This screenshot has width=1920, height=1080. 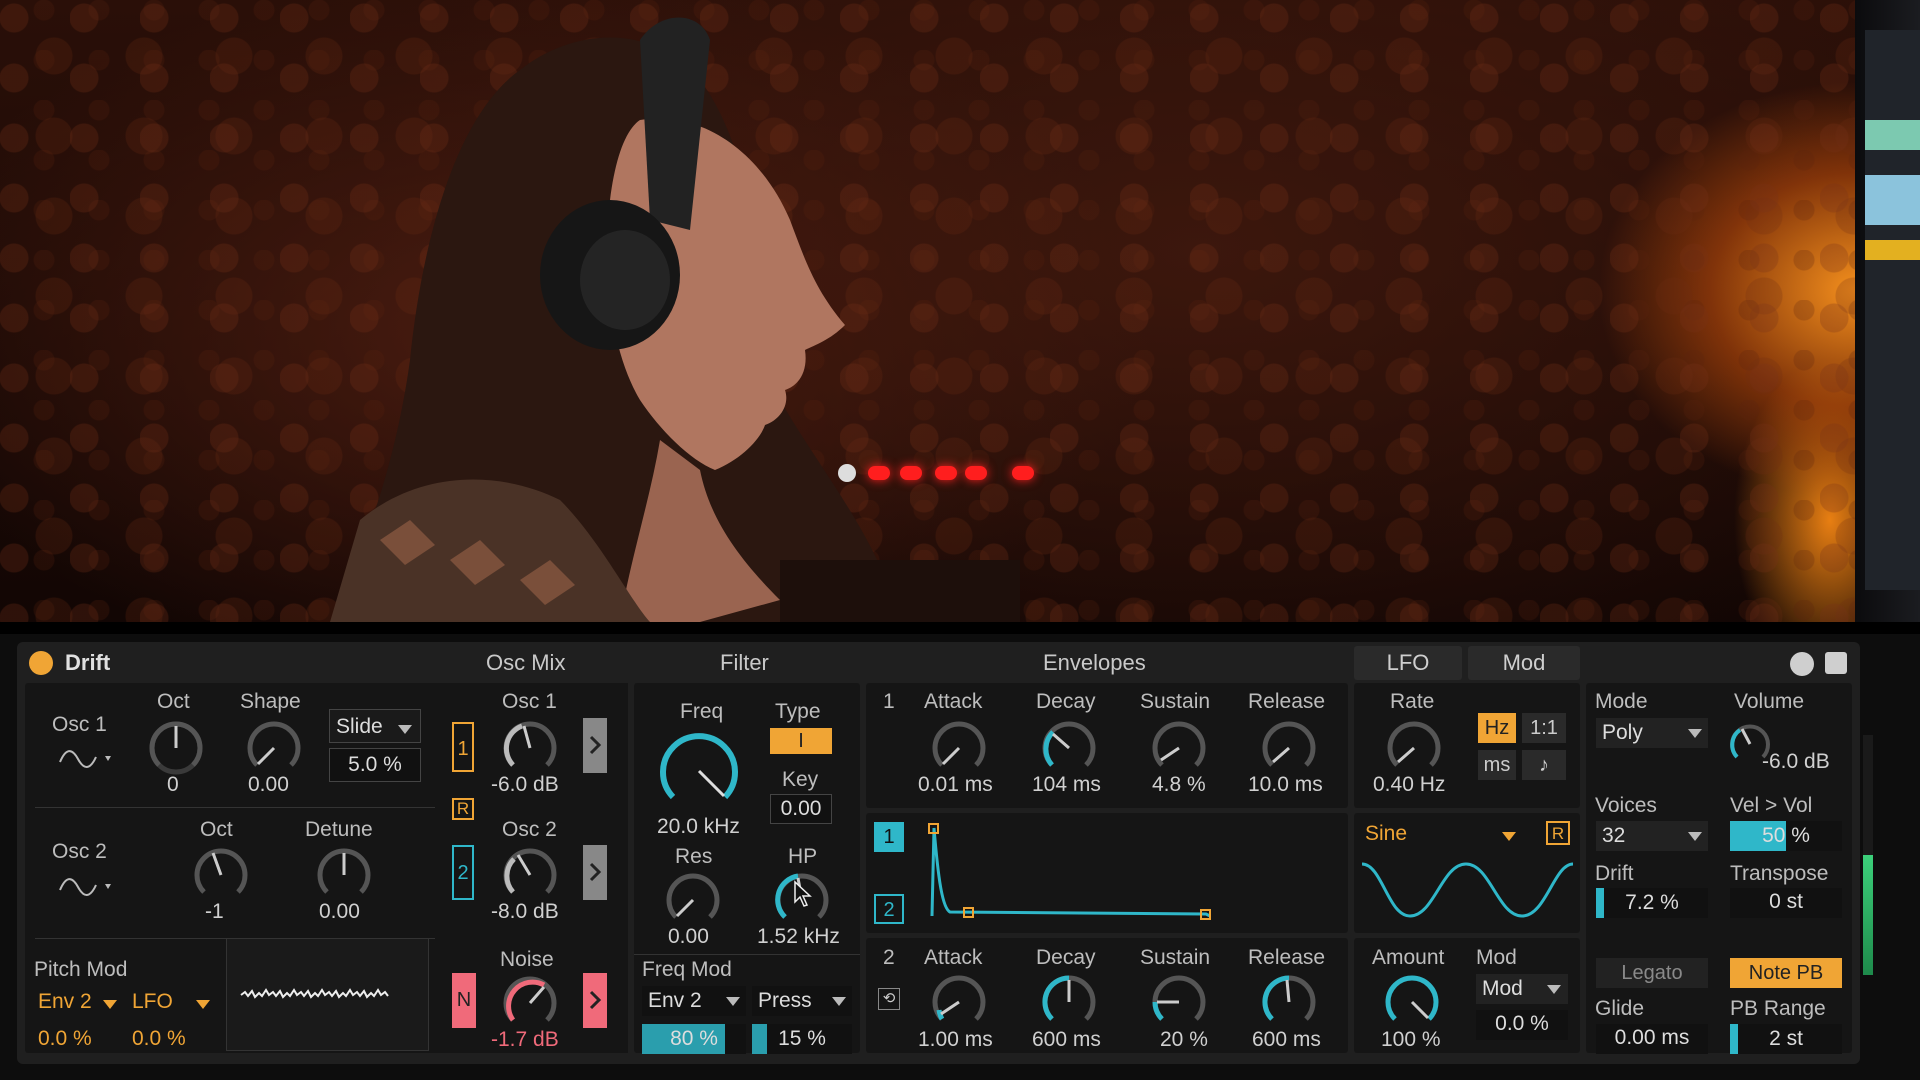 What do you see at coordinates (1778, 1008) in the screenshot?
I see `pb-range-label: PB Range` at bounding box center [1778, 1008].